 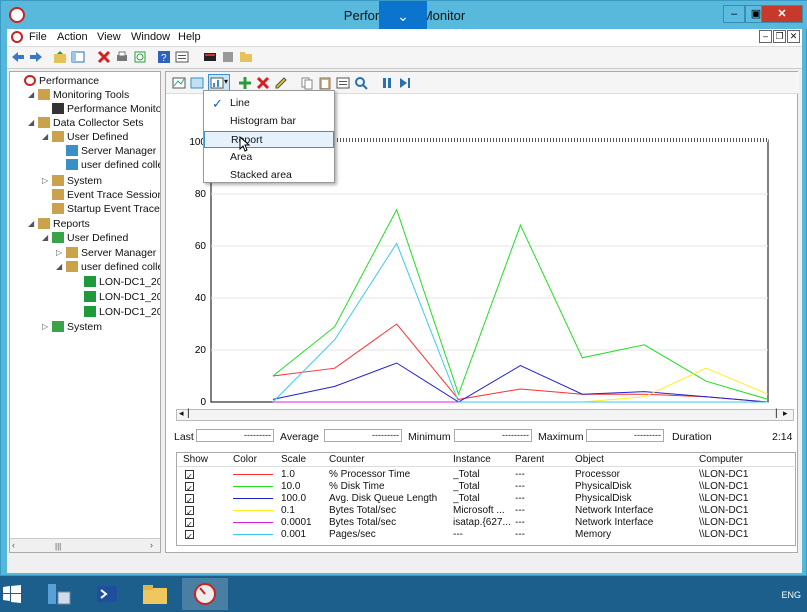 I want to click on header-scale: Scale, so click(x=293, y=460).